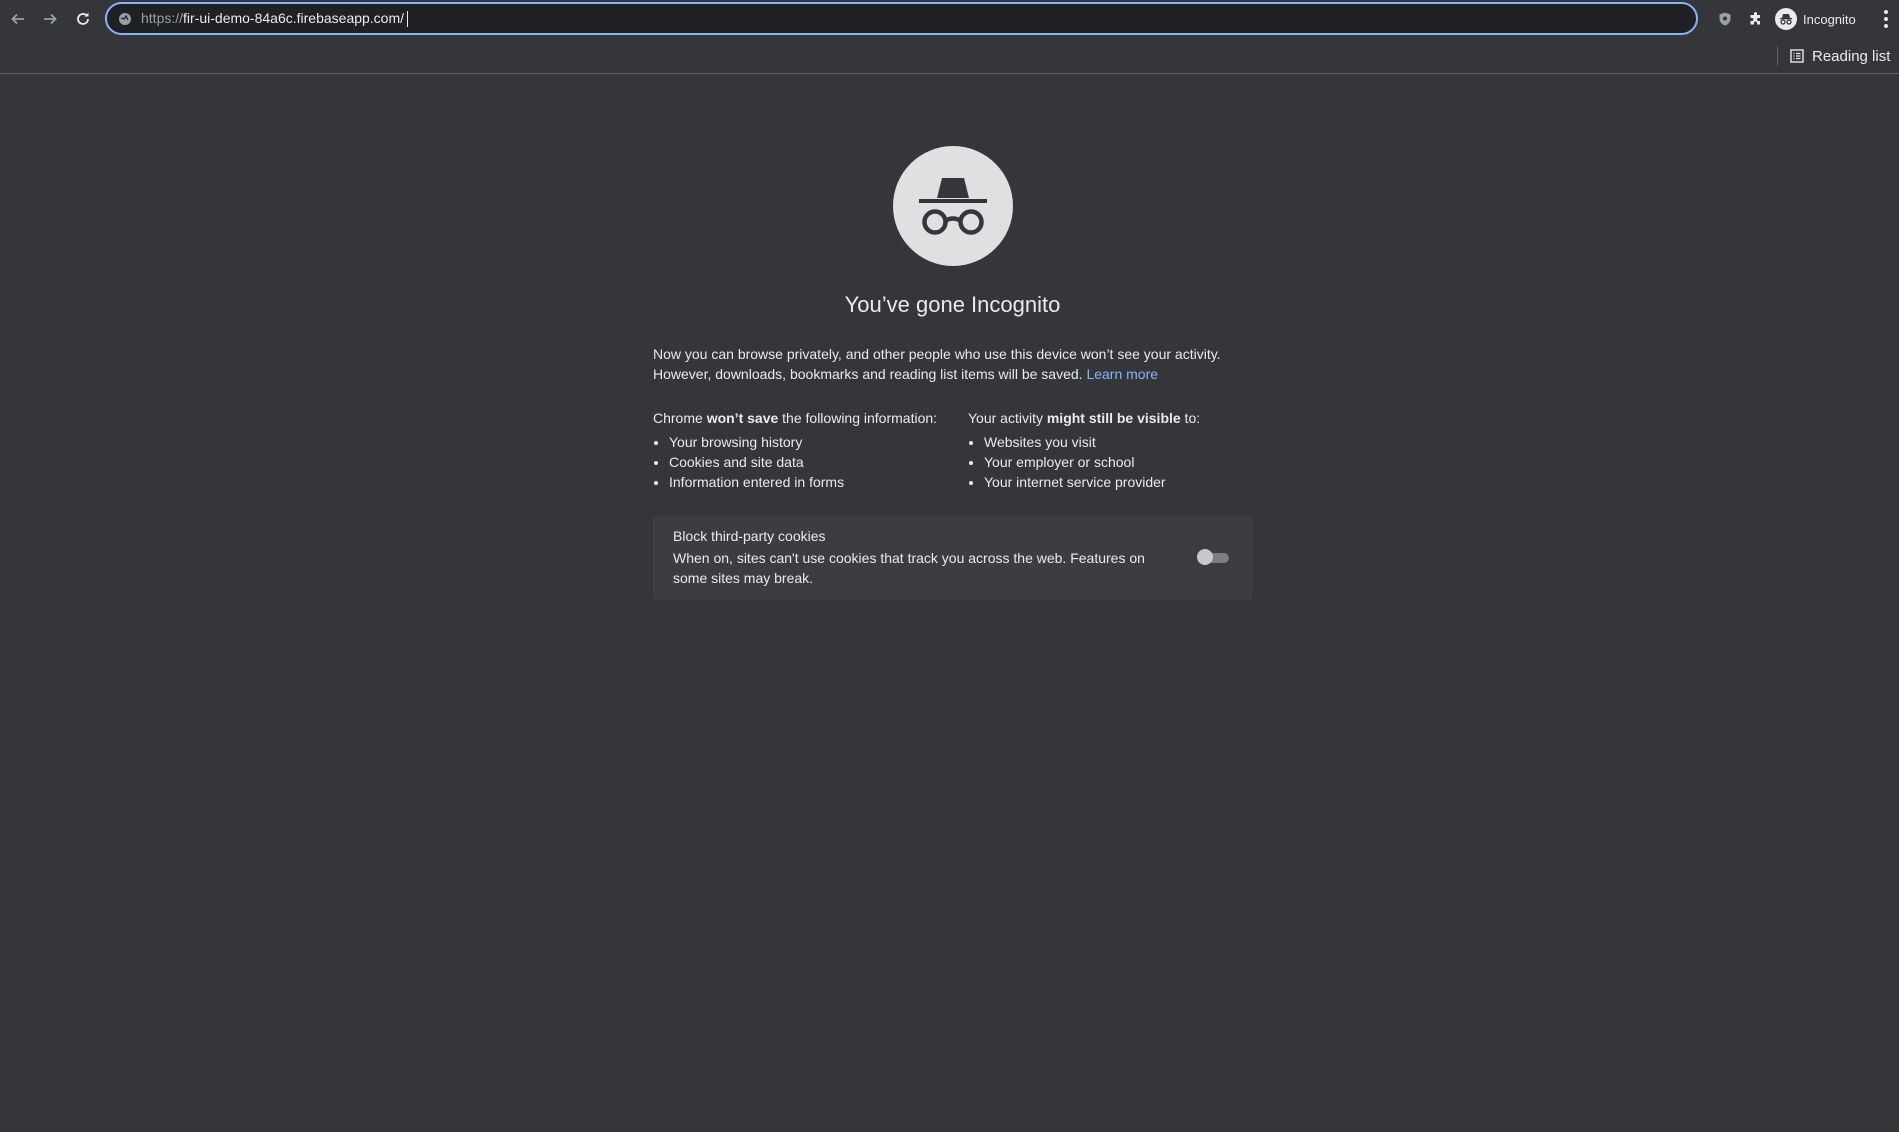 The height and width of the screenshot is (1132, 1899). I want to click on more-vert-icon, so click(1886, 12).